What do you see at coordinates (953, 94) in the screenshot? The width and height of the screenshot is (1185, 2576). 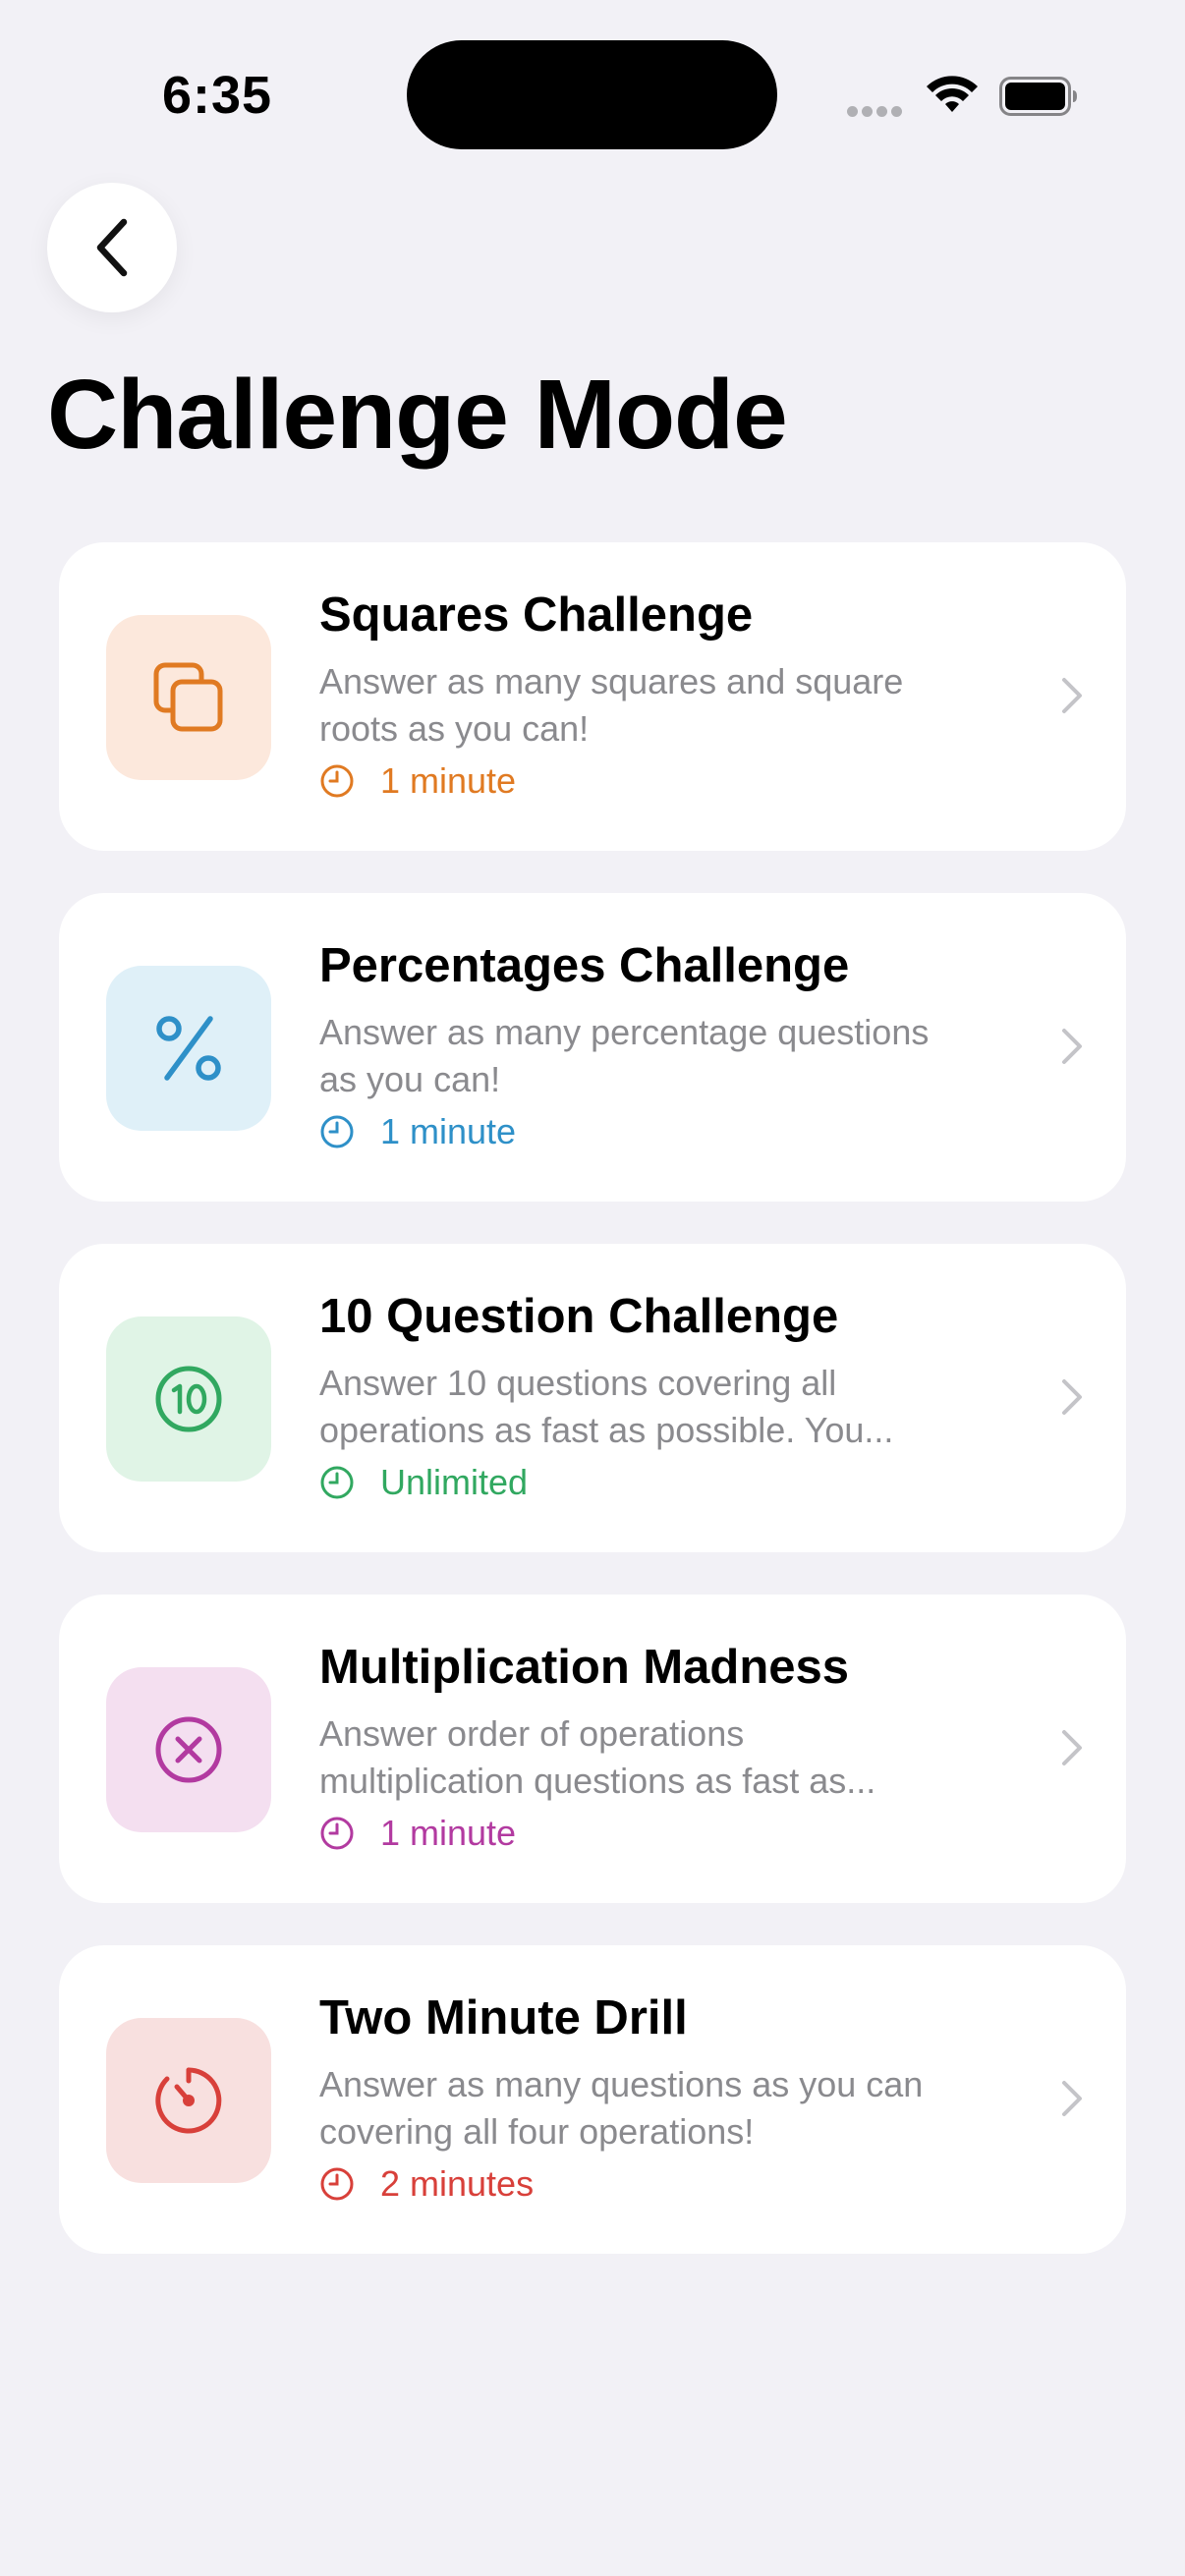 I see `wifi-icon` at bounding box center [953, 94].